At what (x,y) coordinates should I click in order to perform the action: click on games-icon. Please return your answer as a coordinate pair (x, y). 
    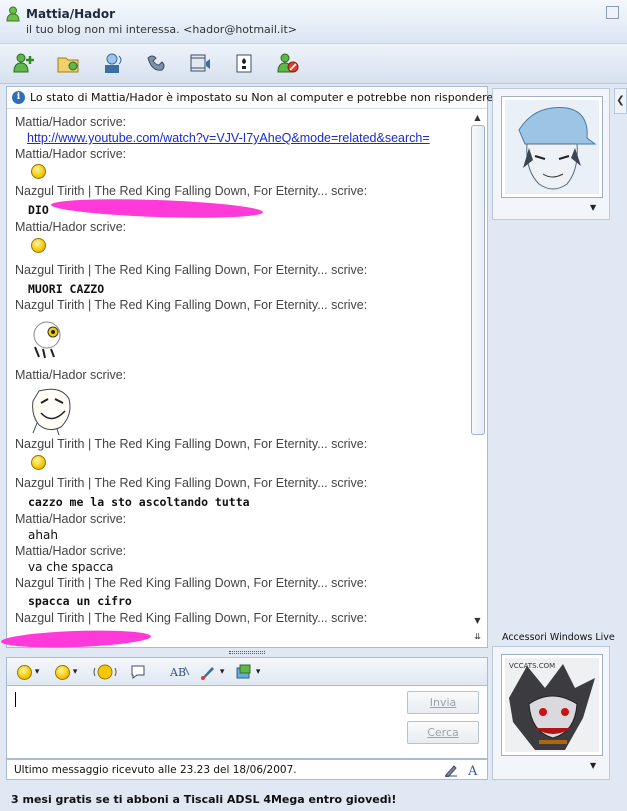
    Looking at the image, I should click on (244, 63).